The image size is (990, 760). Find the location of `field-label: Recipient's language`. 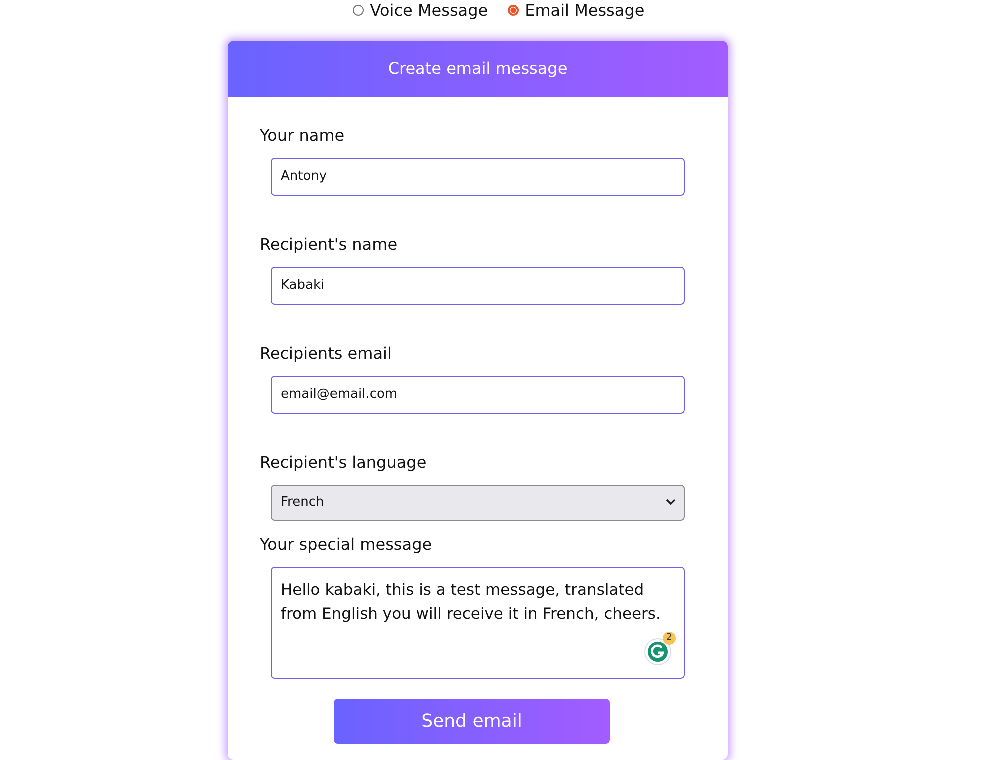

field-label: Recipient's language is located at coordinates (344, 463).